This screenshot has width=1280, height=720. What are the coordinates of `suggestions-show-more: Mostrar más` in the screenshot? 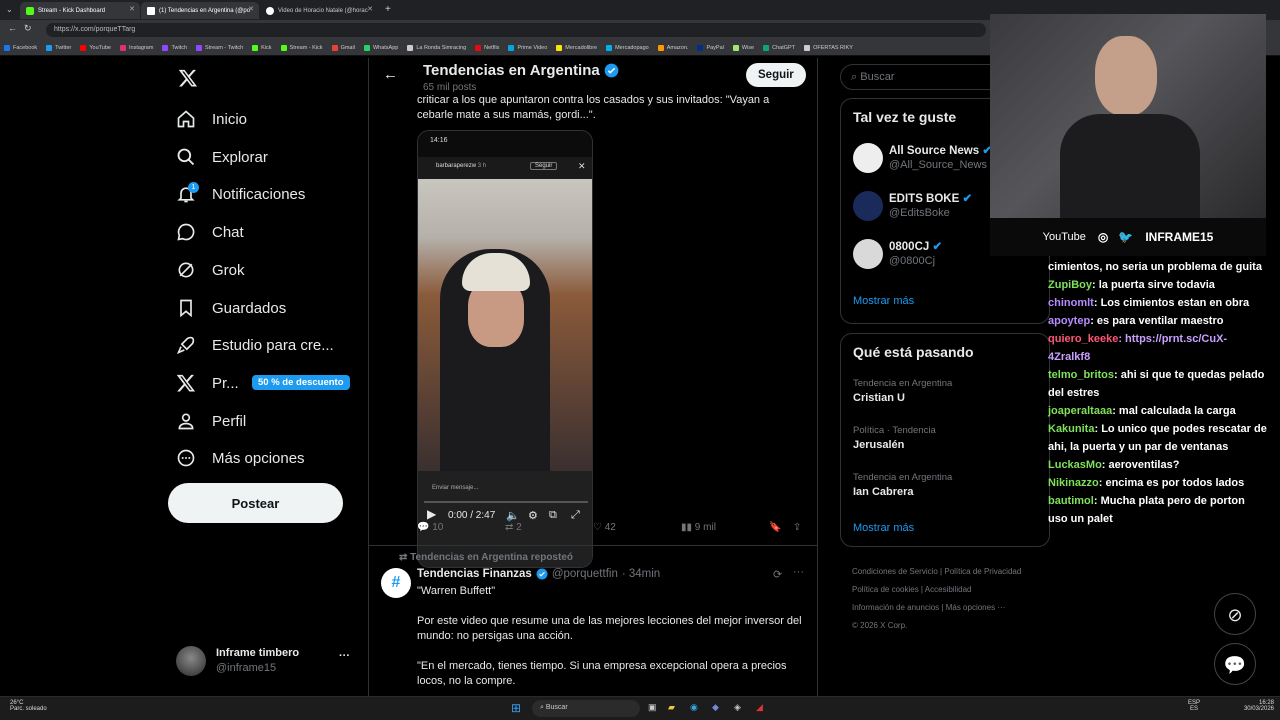 It's located at (883, 301).